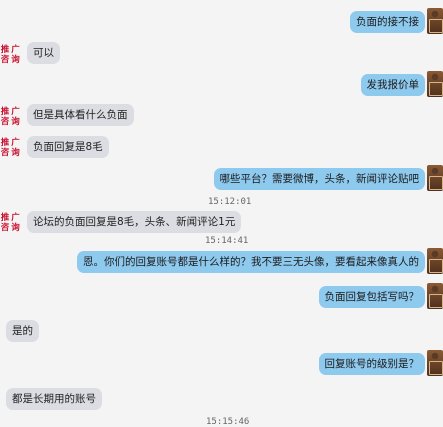 This screenshot has width=443, height=427. Describe the element at coordinates (230, 202) in the screenshot. I see `timestamp: 15:12:01` at that location.